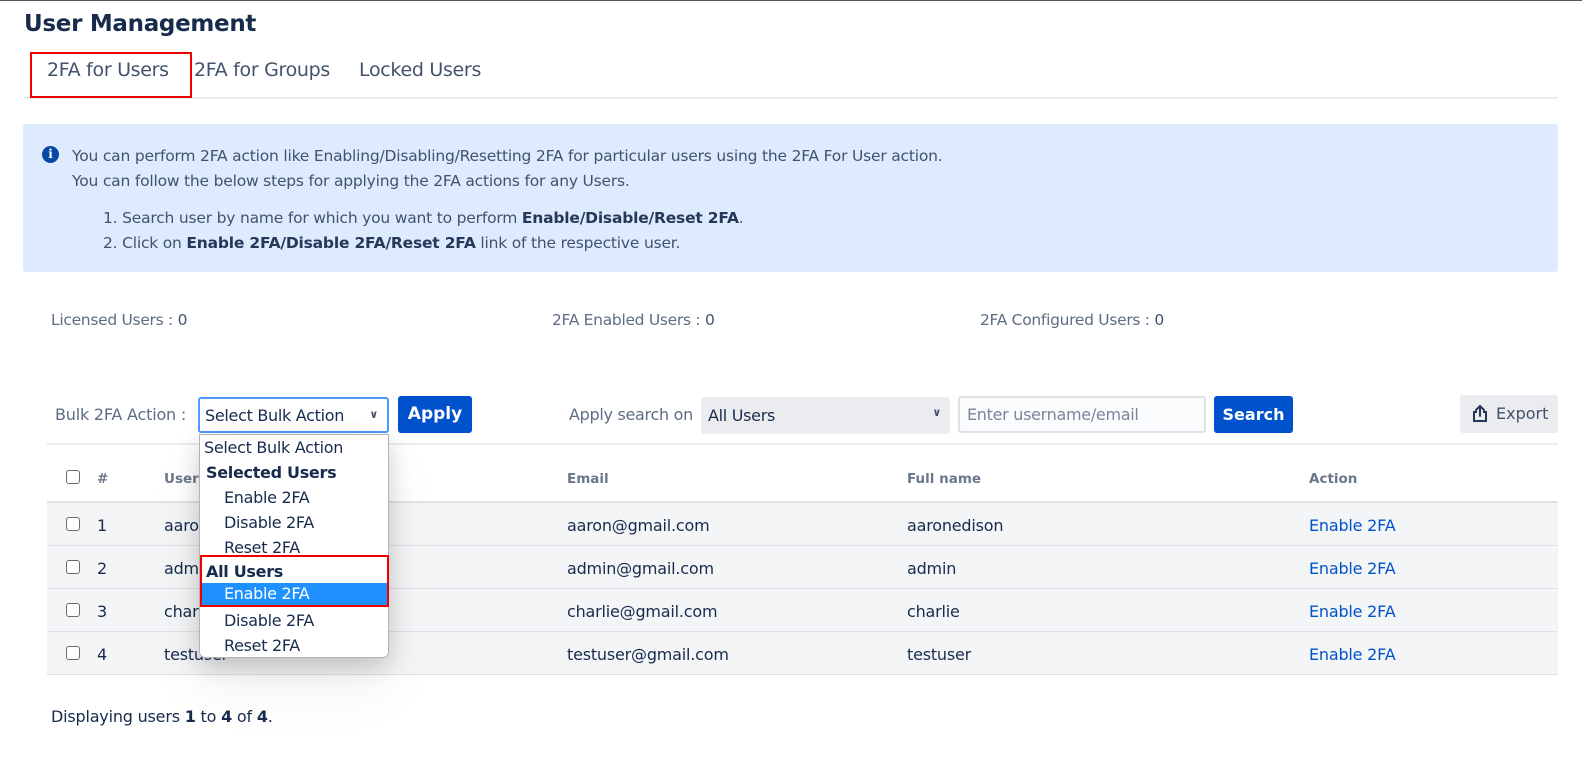  What do you see at coordinates (642, 611) in the screenshot?
I see `row-email: charlie@gmail.com` at bounding box center [642, 611].